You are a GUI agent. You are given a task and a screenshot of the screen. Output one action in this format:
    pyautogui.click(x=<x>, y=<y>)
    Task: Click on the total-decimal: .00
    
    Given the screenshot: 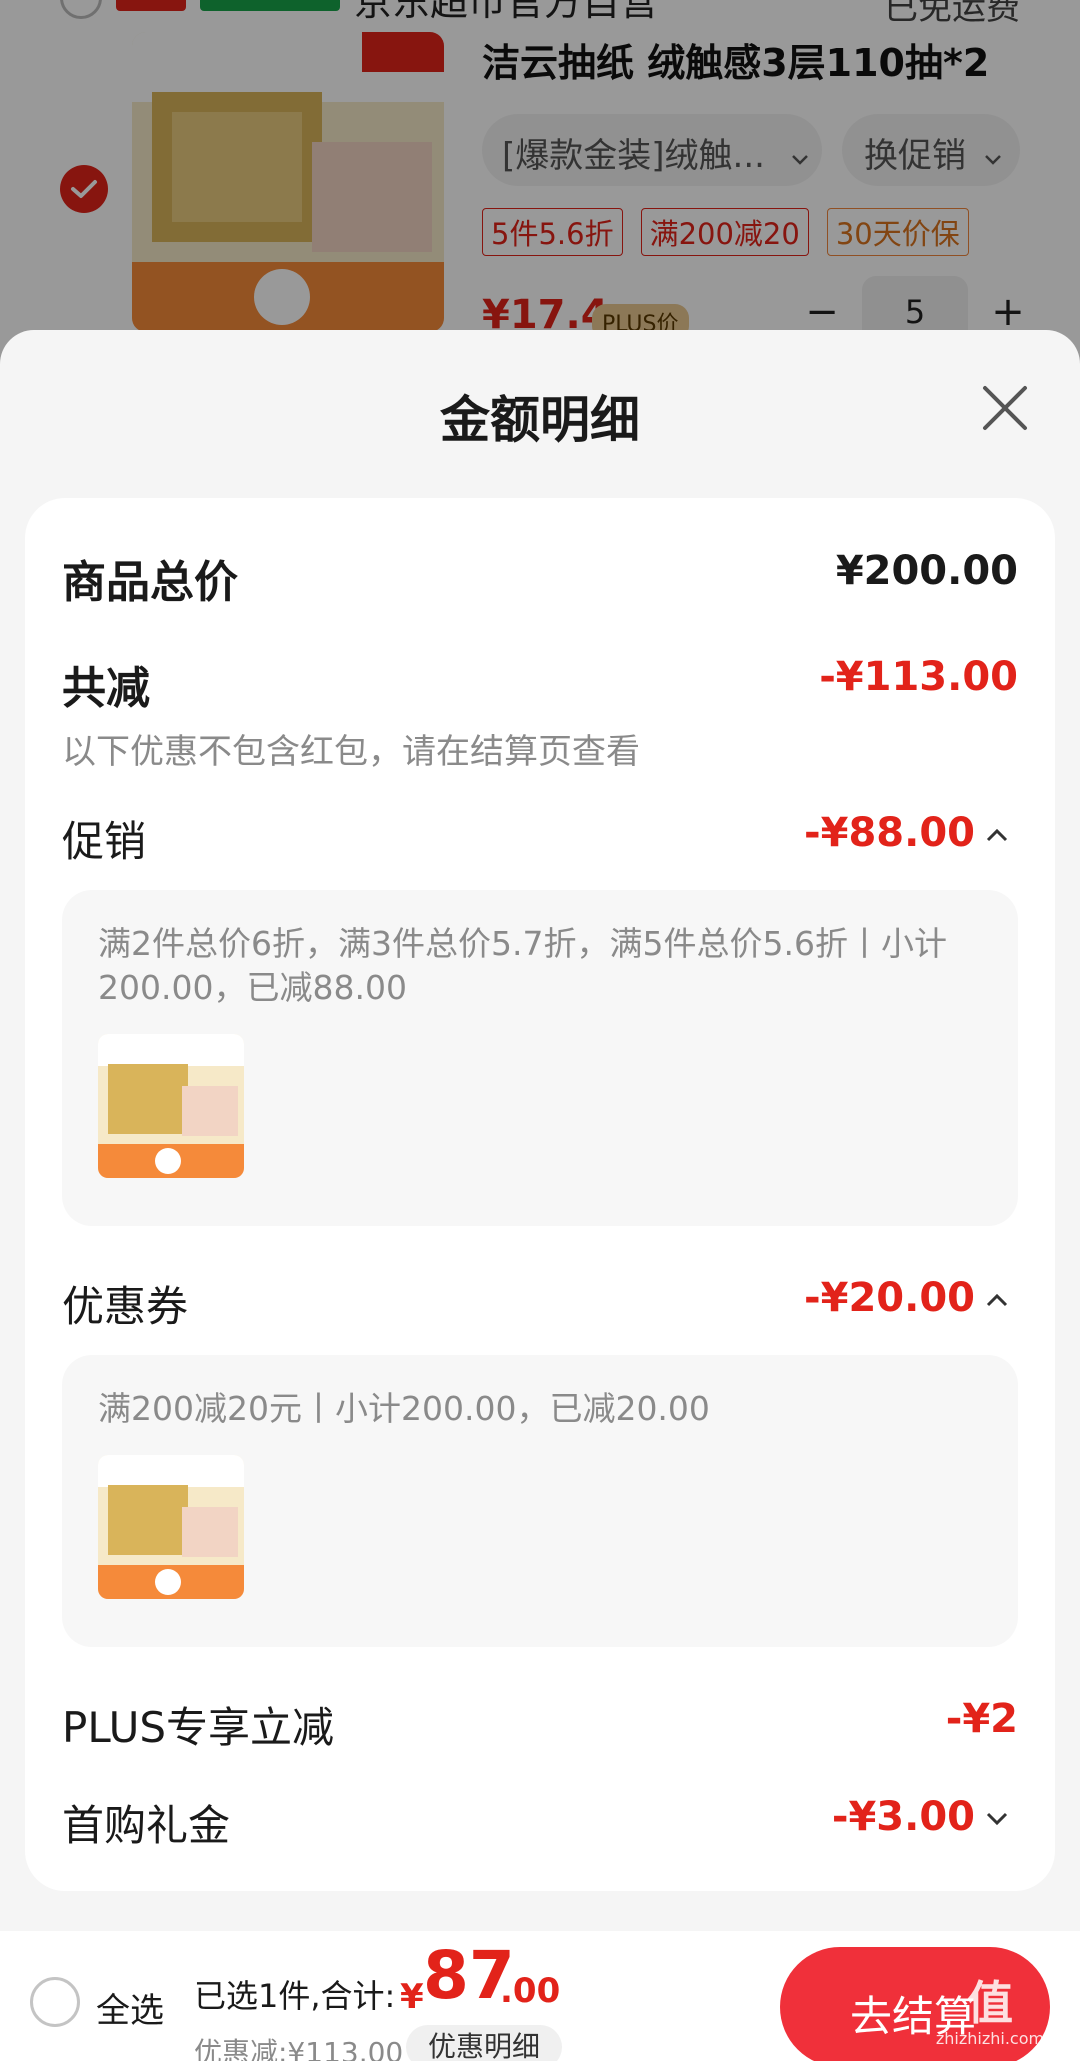 What is the action you would take?
    pyautogui.click(x=530, y=1991)
    